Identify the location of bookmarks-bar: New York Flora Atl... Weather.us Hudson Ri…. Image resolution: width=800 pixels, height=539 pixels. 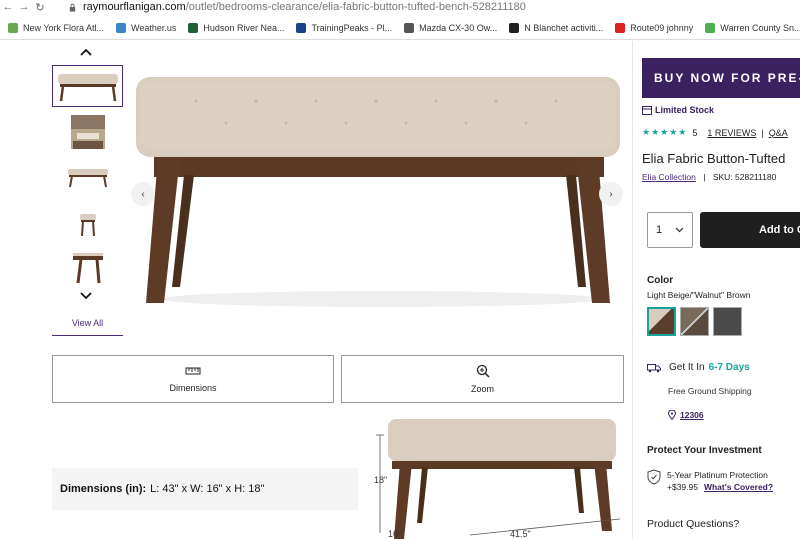
(400, 28).